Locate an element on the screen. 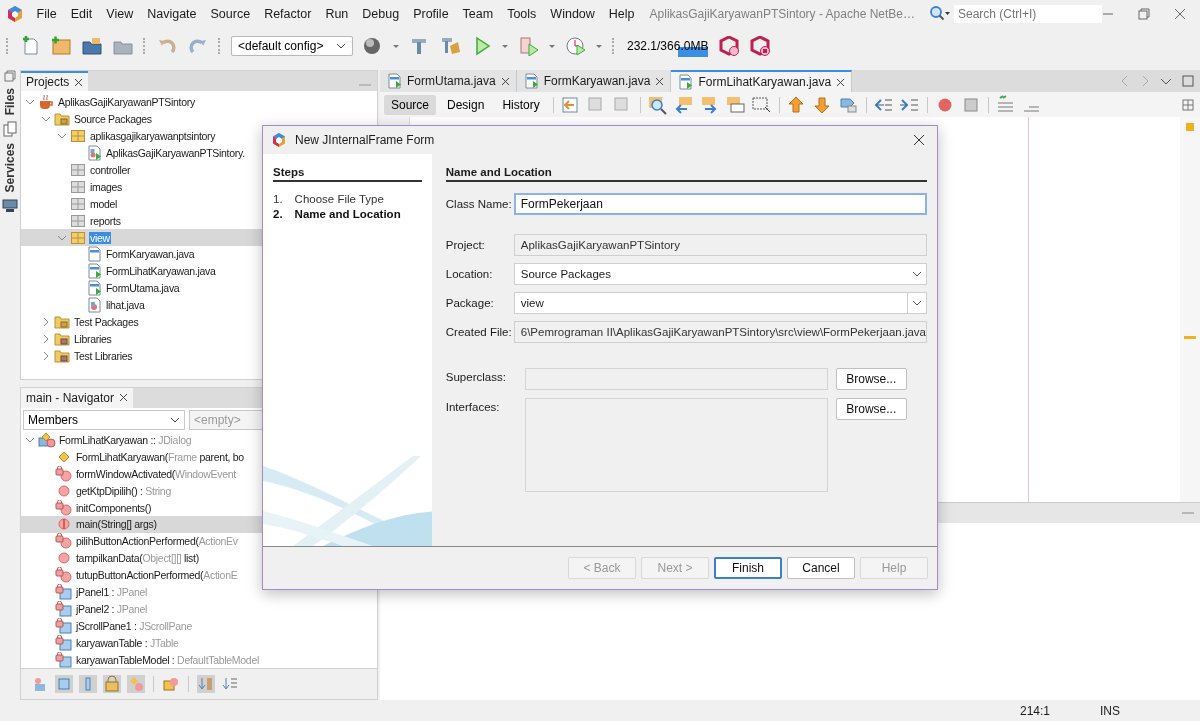 The width and height of the screenshot is (1200, 721). search-field: Search (Ctrl+I) is located at coordinates (1028, 14).